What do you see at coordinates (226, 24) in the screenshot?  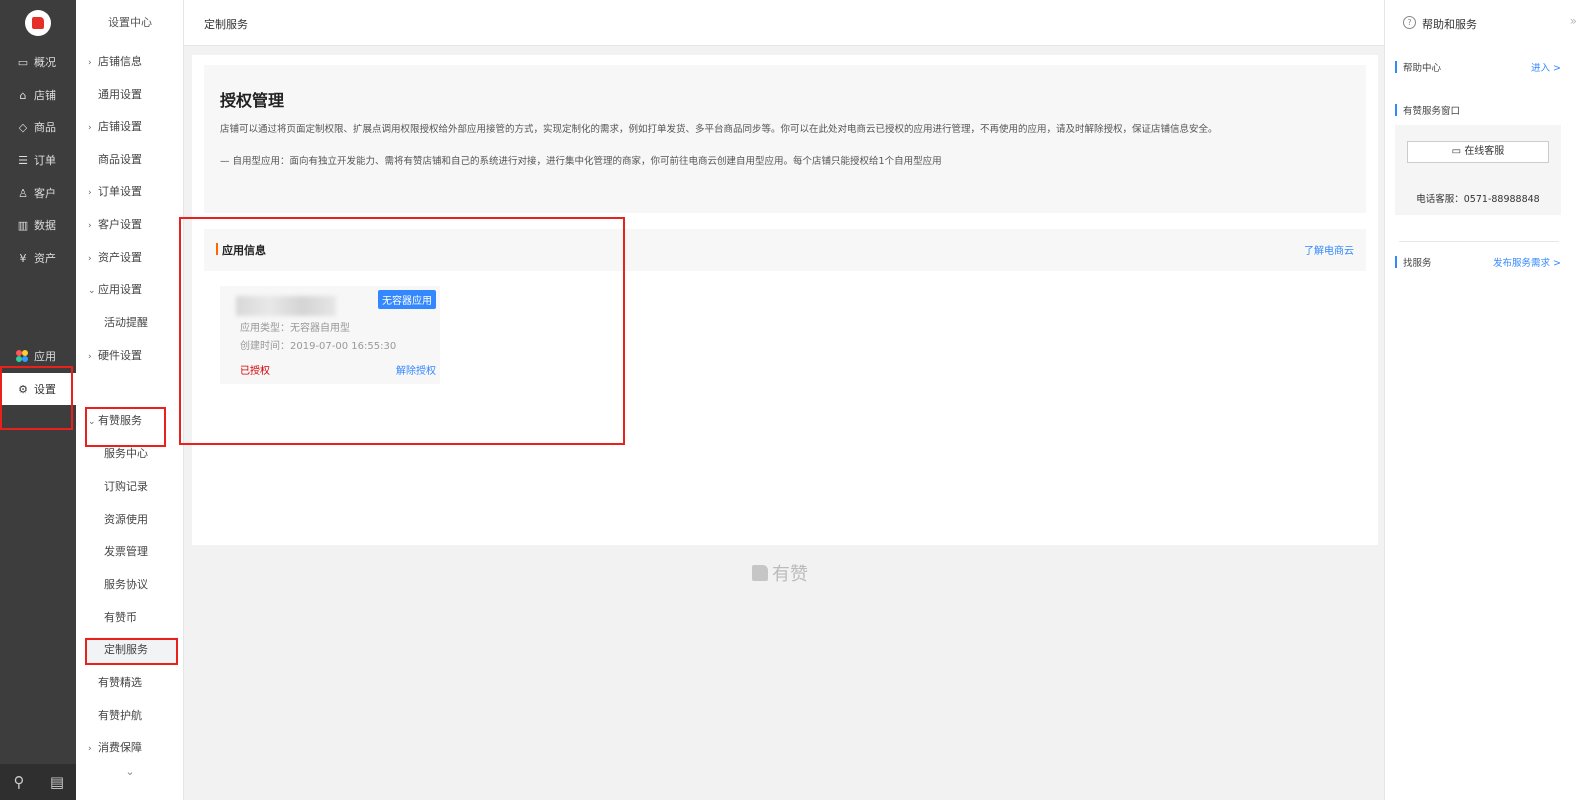 I see `page-title: 定制服务` at bounding box center [226, 24].